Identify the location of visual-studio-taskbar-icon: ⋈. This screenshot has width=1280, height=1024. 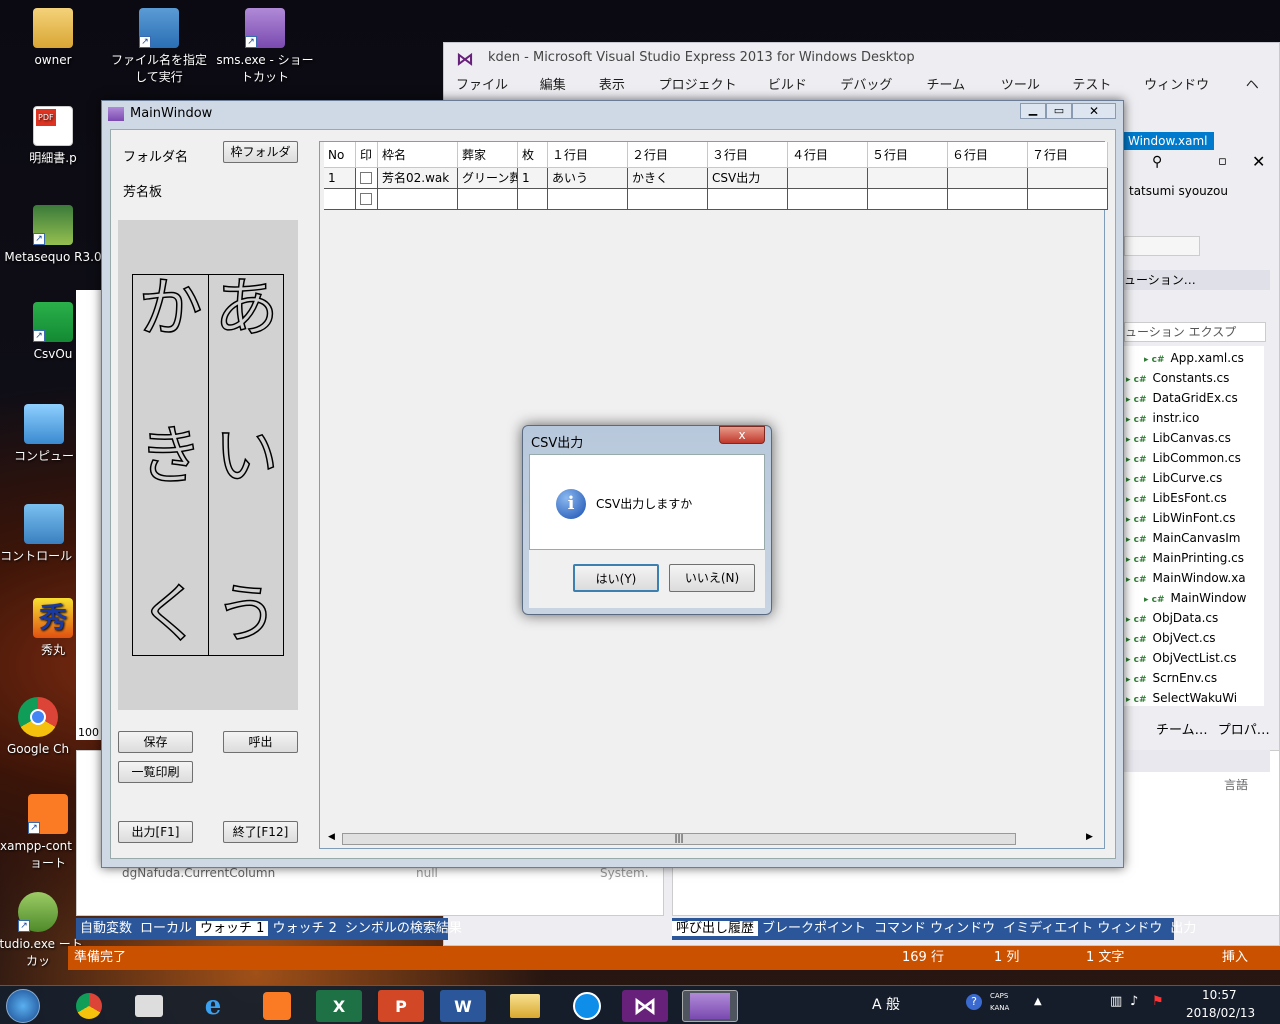
(645, 1006).